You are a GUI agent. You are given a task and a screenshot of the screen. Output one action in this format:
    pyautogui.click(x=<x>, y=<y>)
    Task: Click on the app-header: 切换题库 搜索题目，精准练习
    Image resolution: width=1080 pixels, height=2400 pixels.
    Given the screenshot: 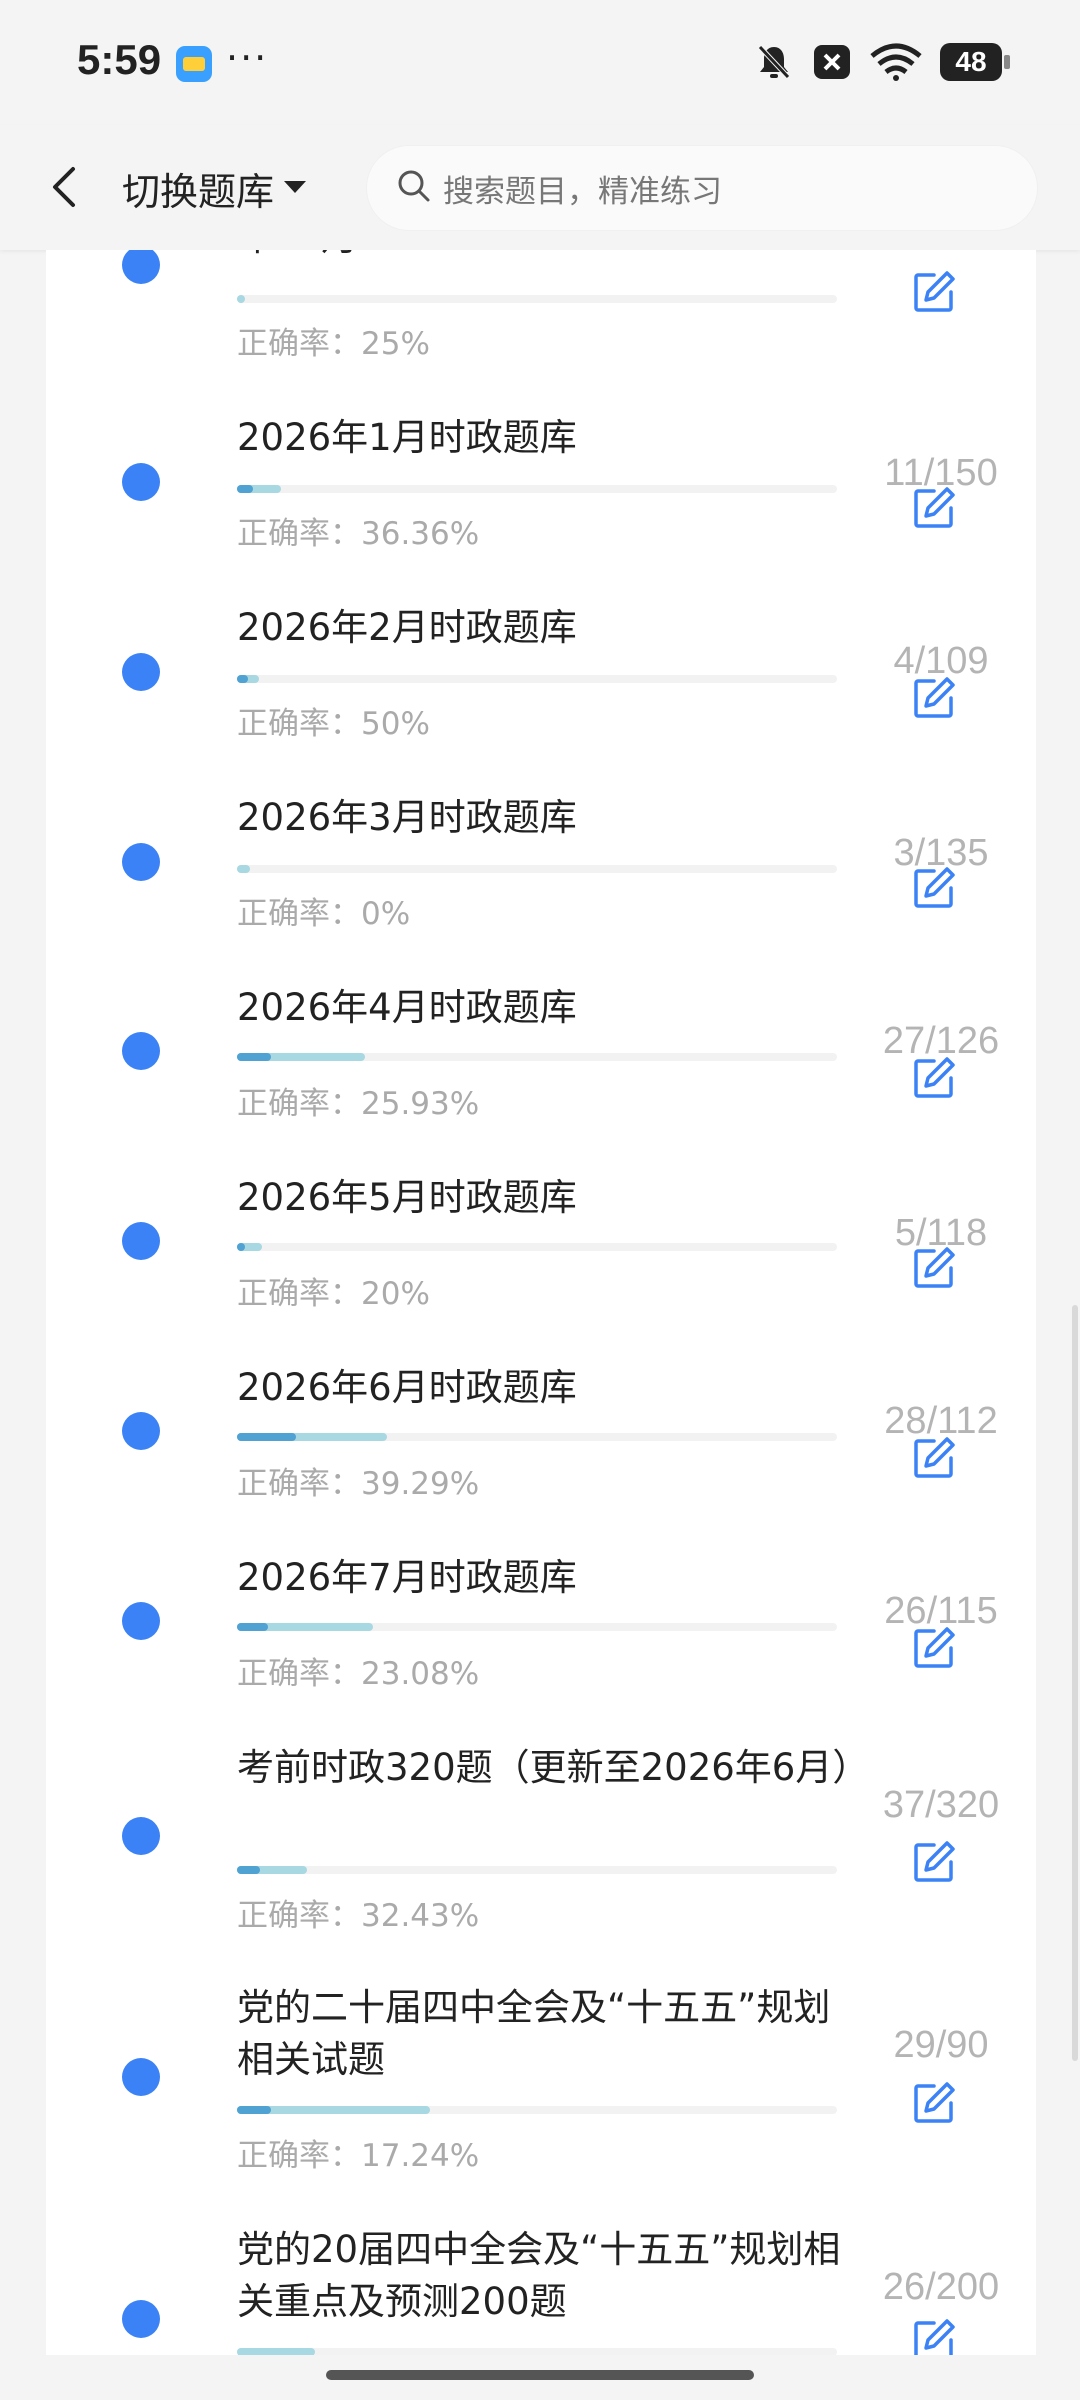 What is the action you would take?
    pyautogui.click(x=540, y=187)
    